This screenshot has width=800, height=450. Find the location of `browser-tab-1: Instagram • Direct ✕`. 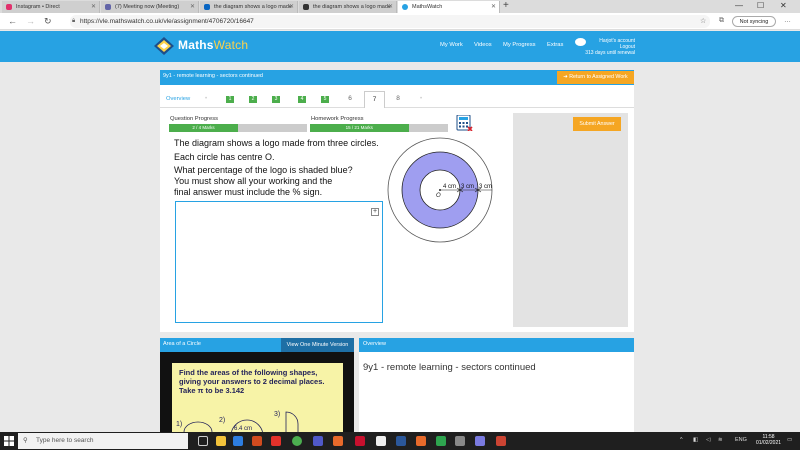

browser-tab-1: Instagram • Direct ✕ is located at coordinates (51, 7).